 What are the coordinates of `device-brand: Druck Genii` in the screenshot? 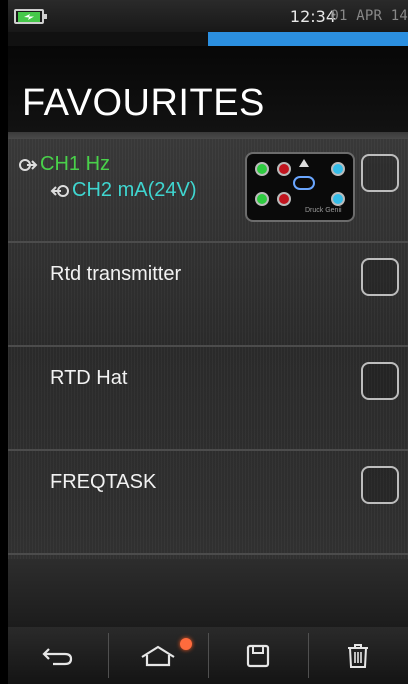 It's located at (323, 210).